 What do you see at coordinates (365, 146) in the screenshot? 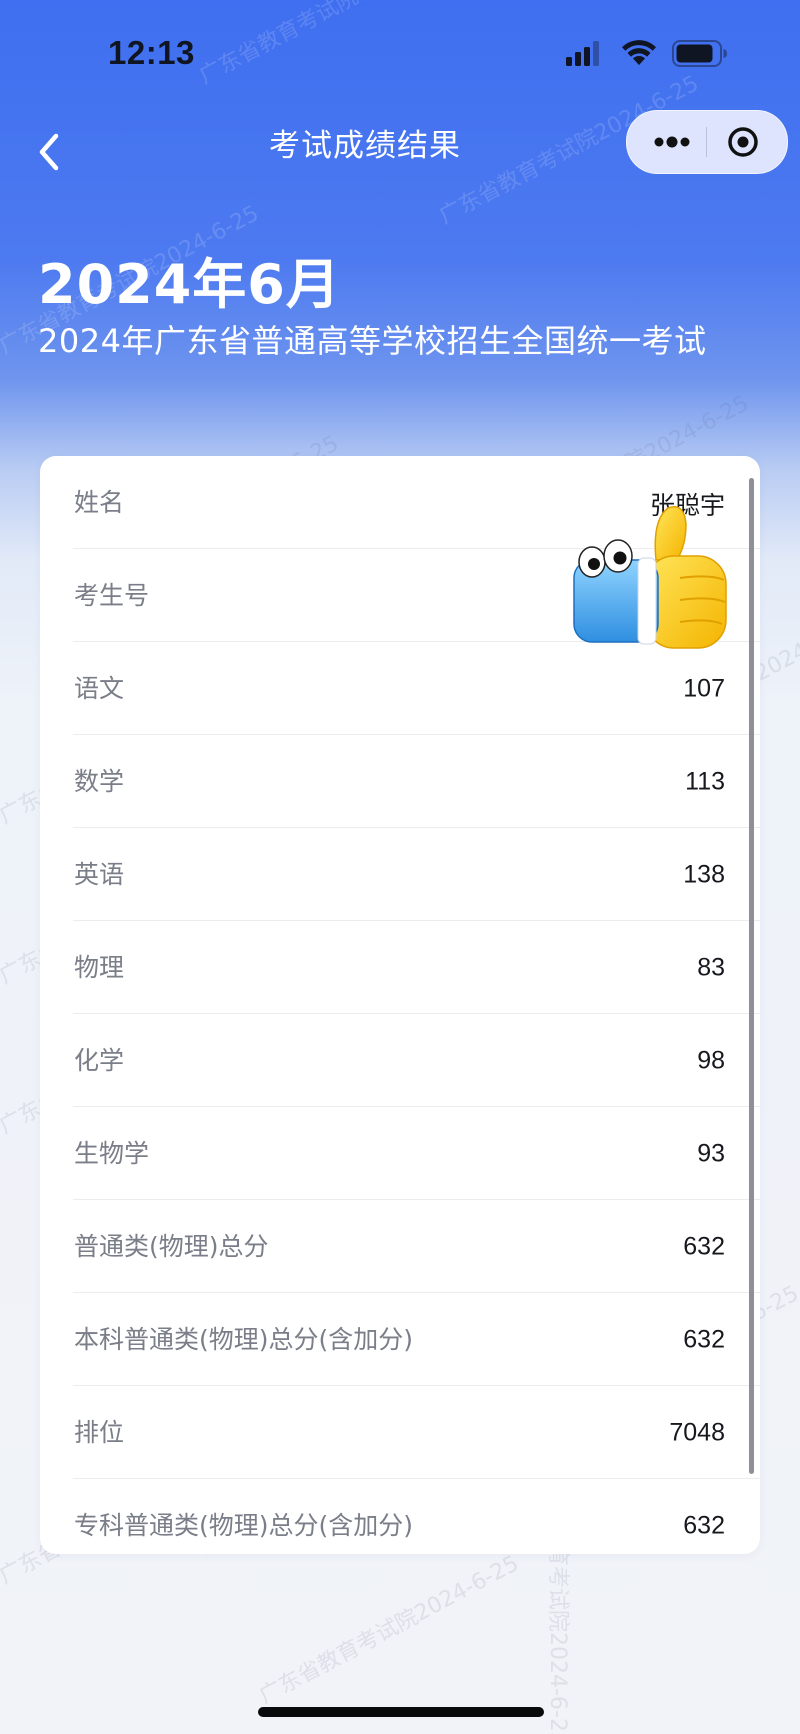
I see `page-title: 考试成绩结果` at bounding box center [365, 146].